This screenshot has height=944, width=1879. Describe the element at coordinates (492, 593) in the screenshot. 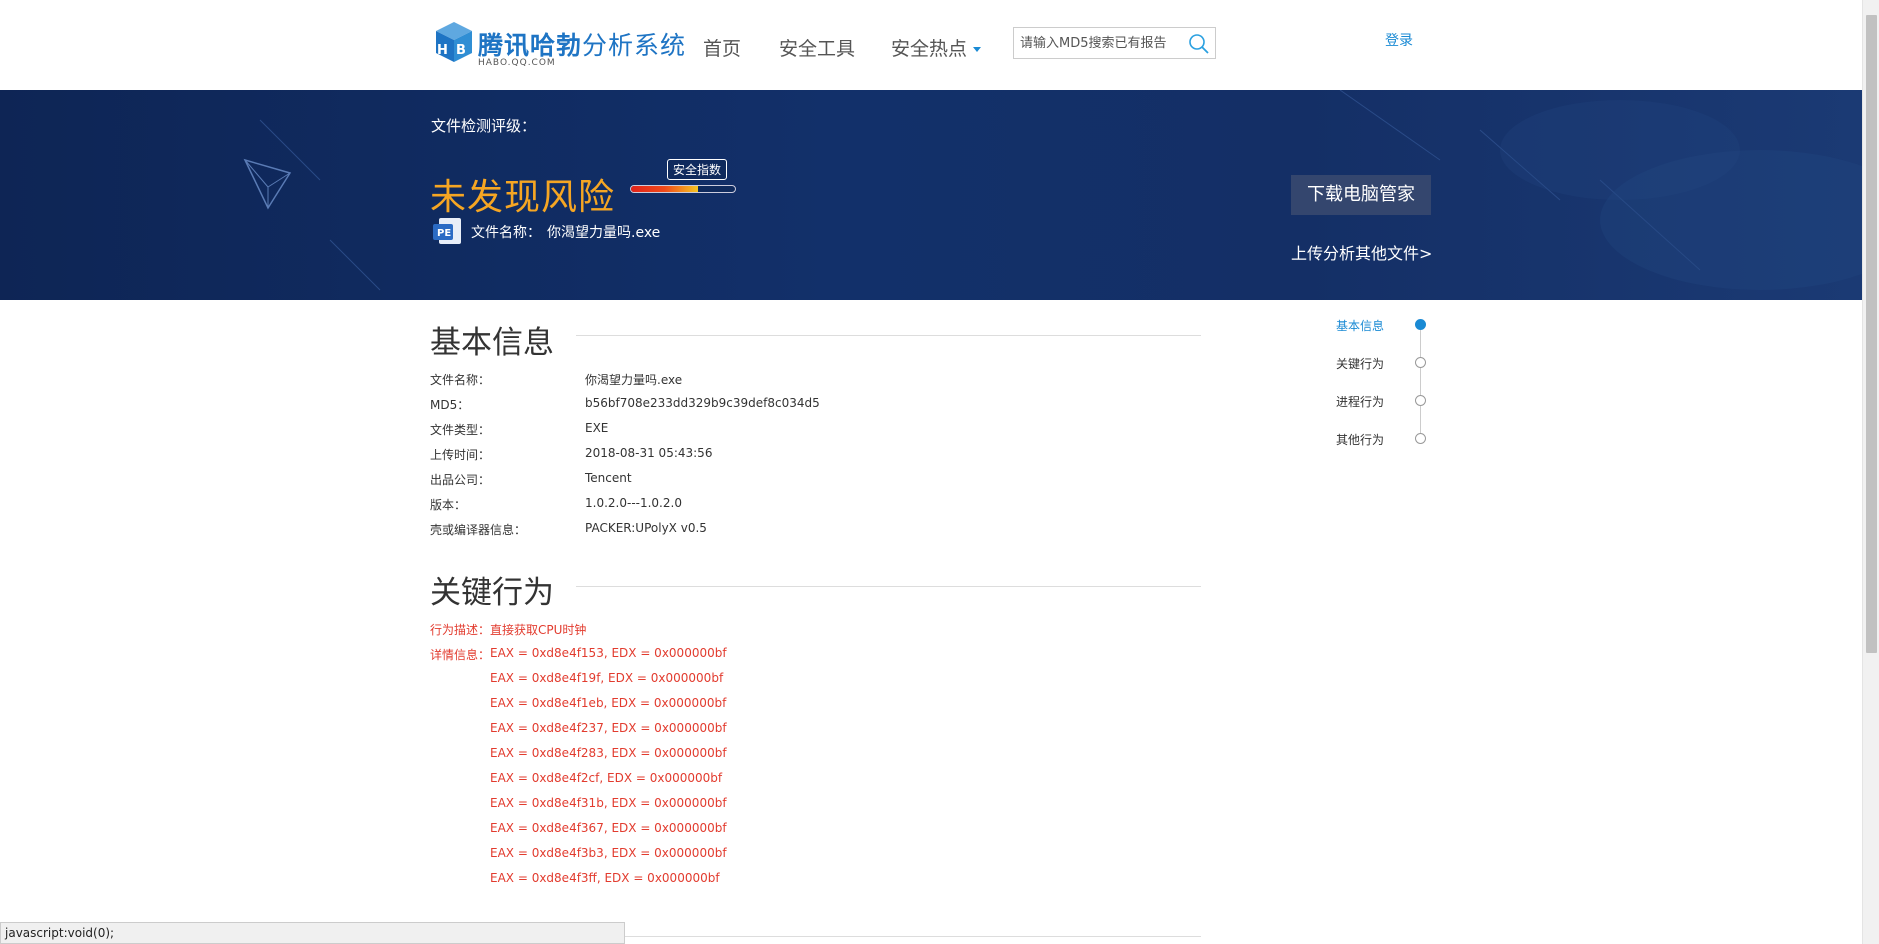

I see `key-behavior-title: 关键行为` at that location.